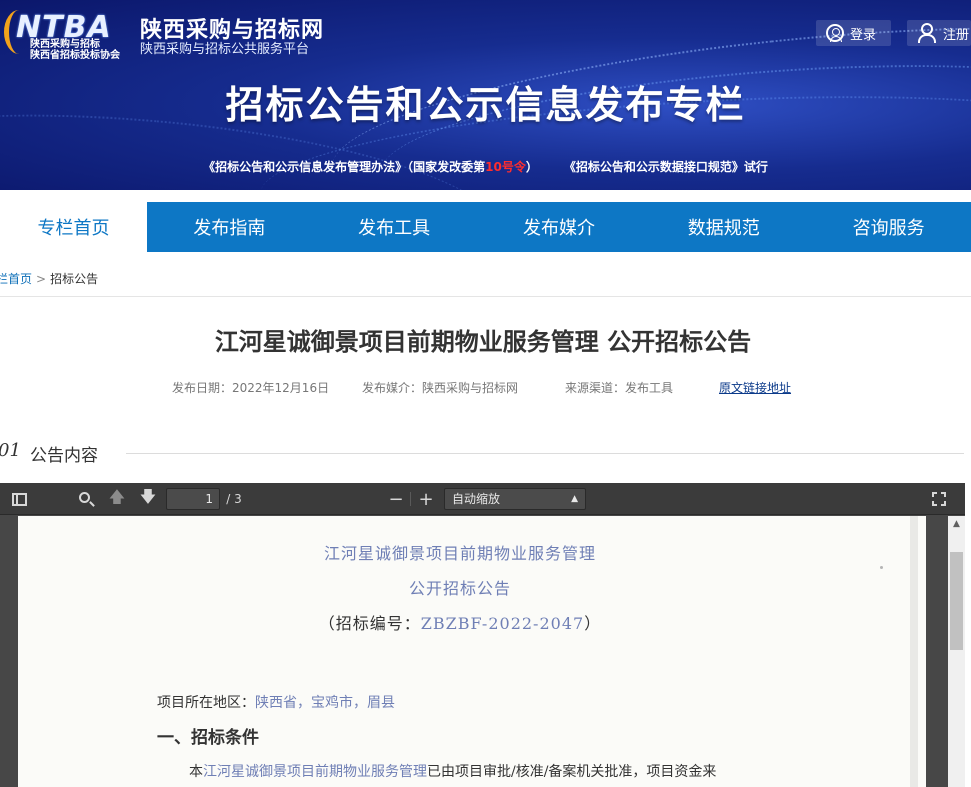  I want to click on login-button: 登录, so click(853, 33).